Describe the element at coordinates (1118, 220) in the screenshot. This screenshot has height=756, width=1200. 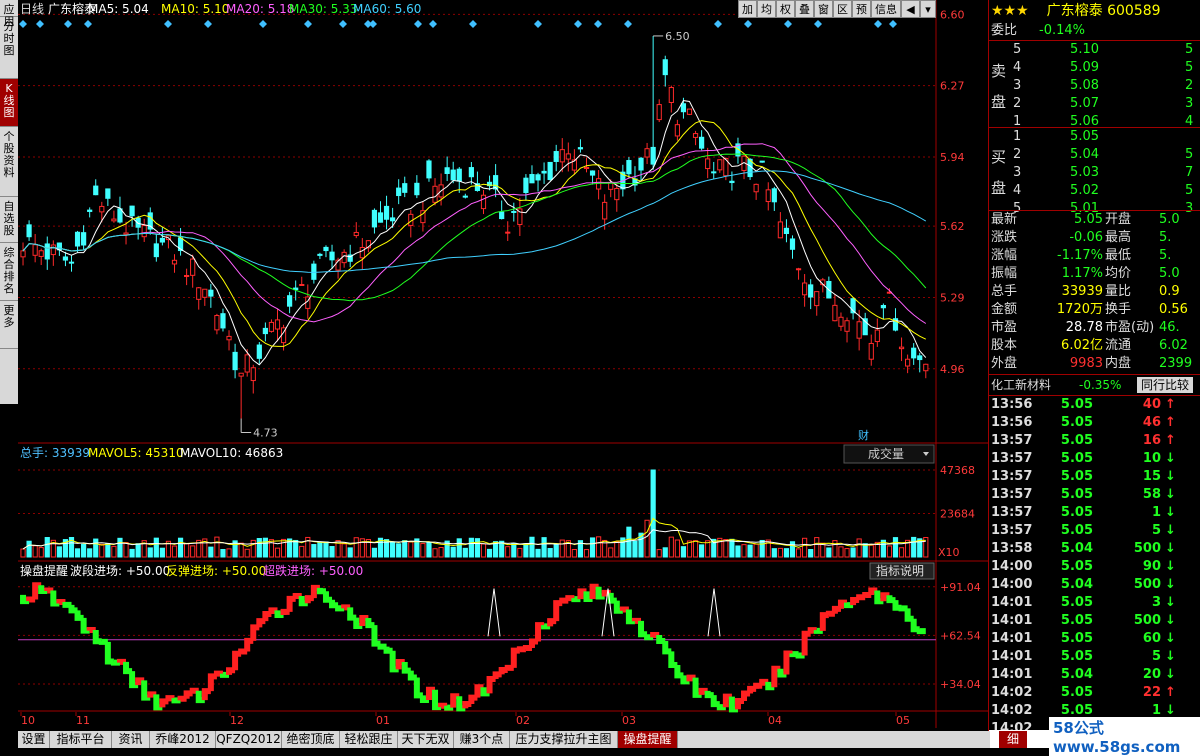
I see `stat-row-0-cell: 开盘` at that location.